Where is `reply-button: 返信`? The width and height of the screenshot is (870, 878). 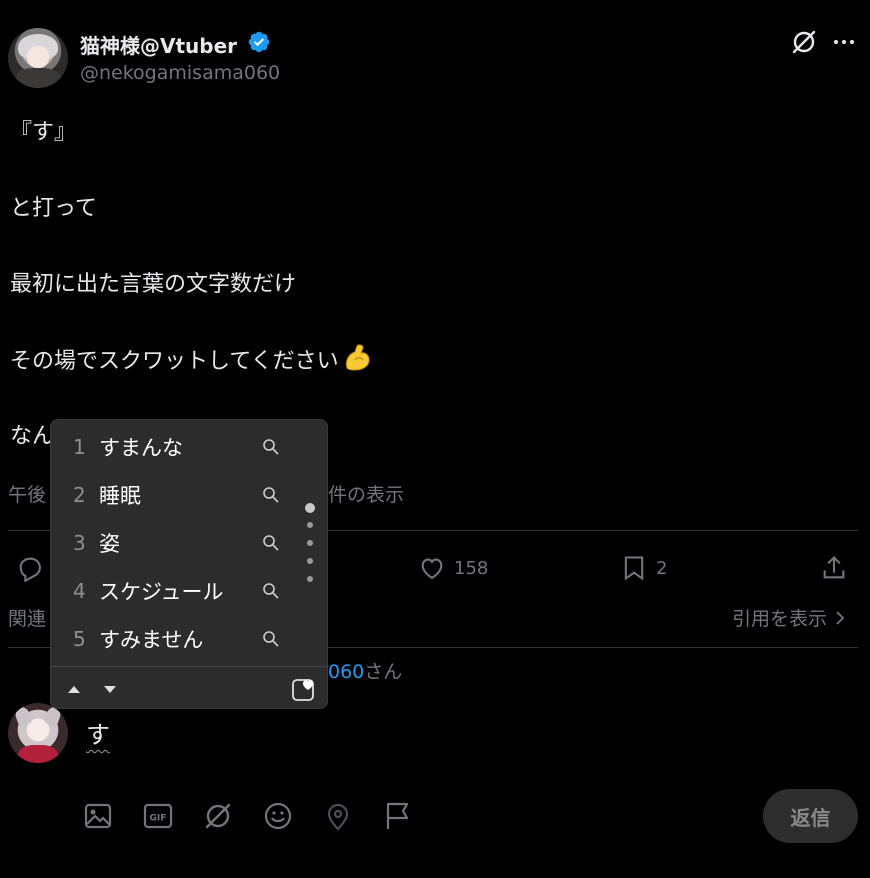
reply-button: 返信 is located at coordinates (810, 816).